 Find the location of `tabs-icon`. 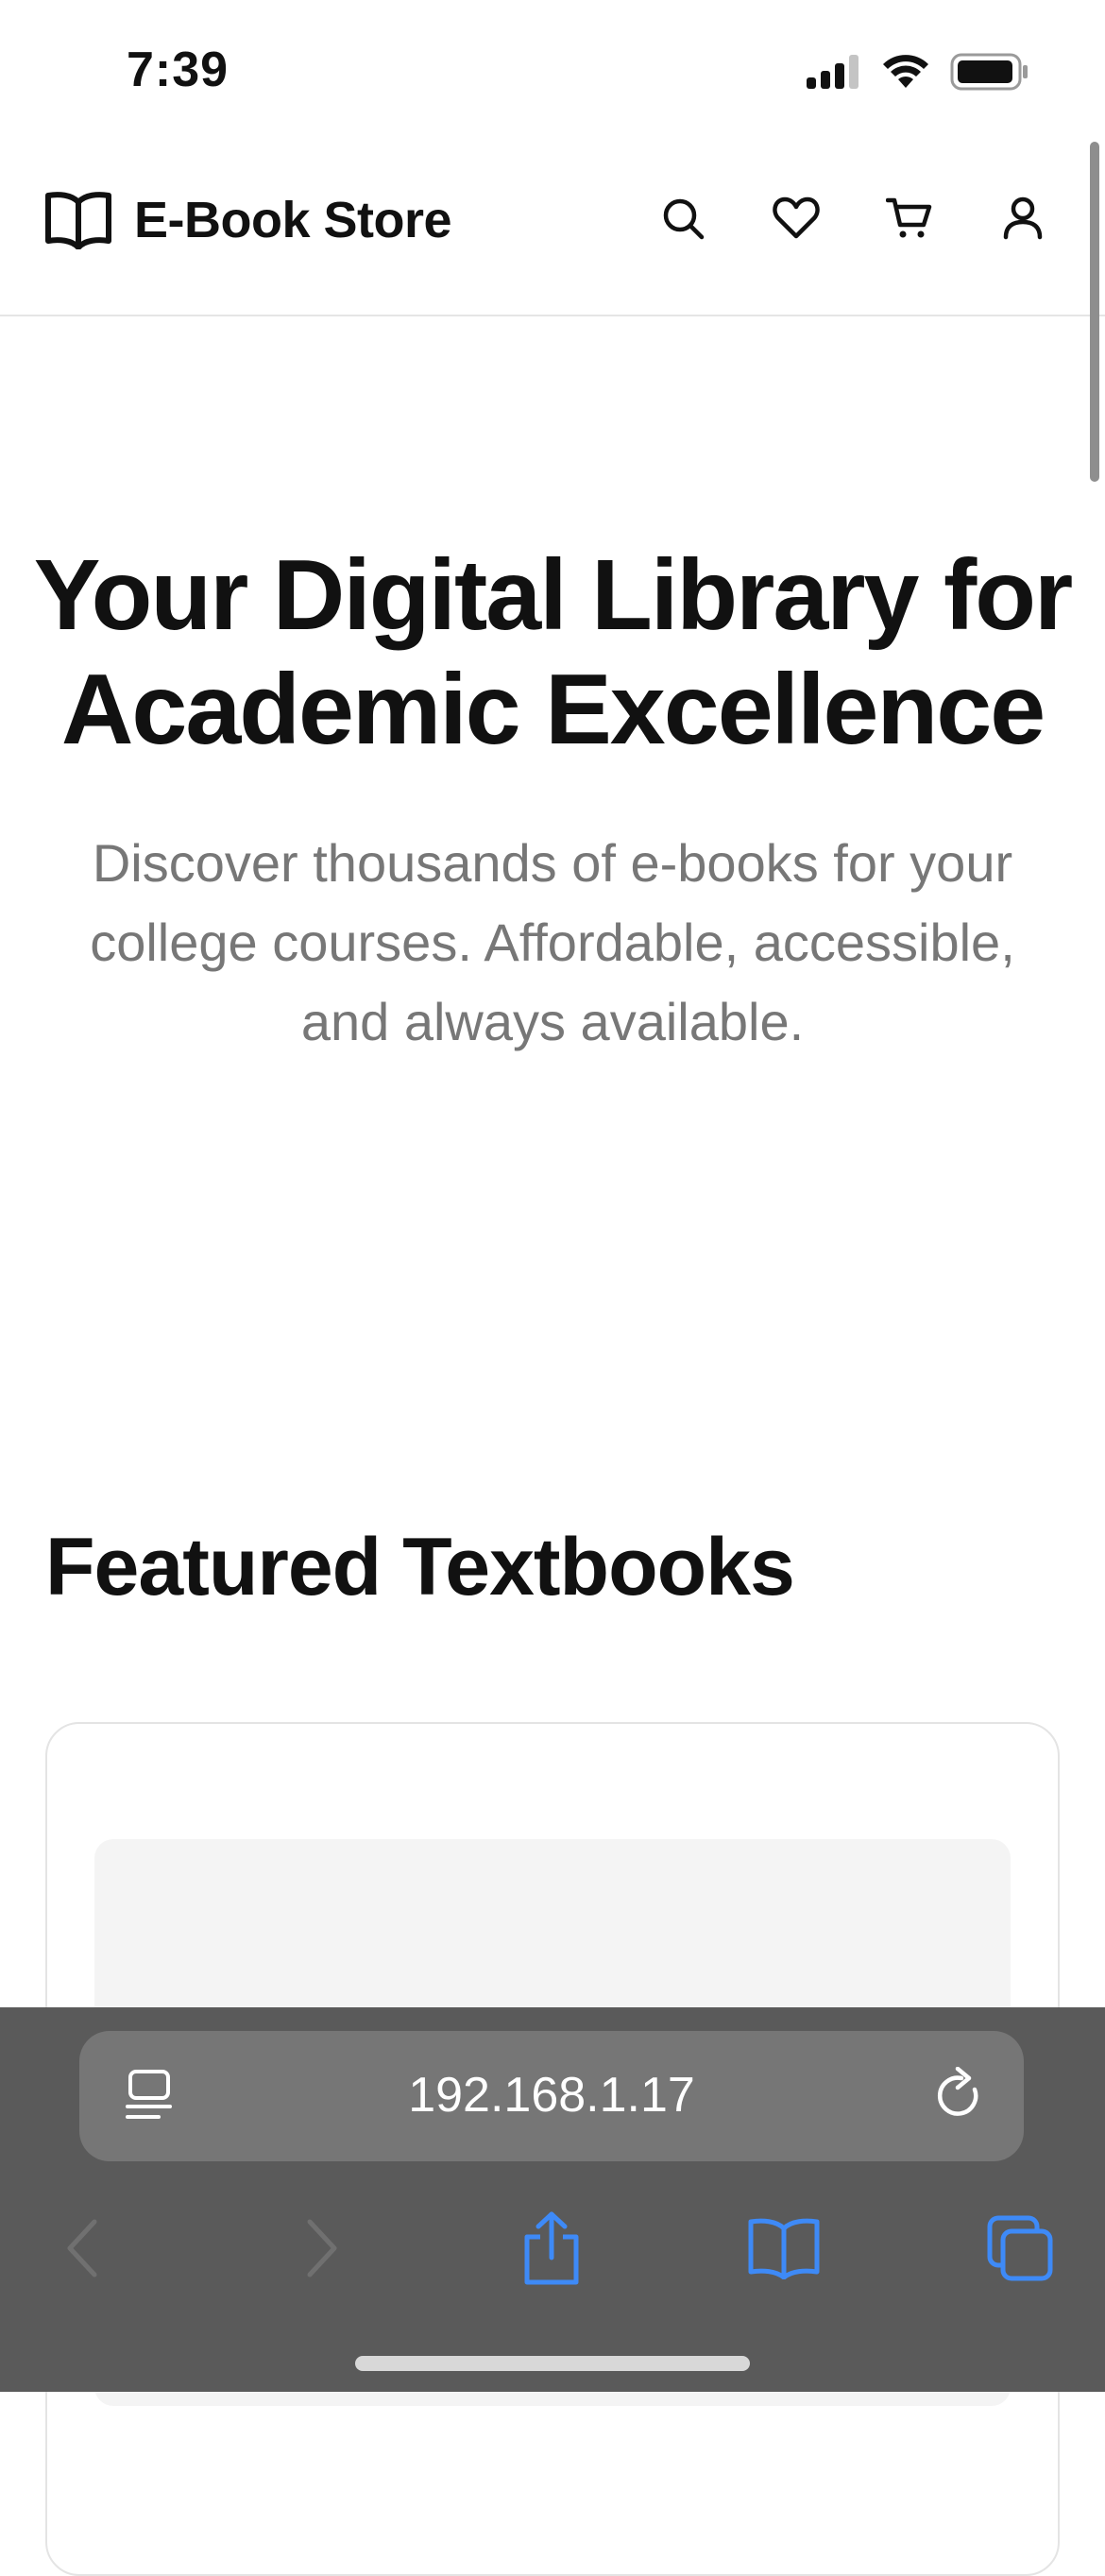

tabs-icon is located at coordinates (1020, 2248).